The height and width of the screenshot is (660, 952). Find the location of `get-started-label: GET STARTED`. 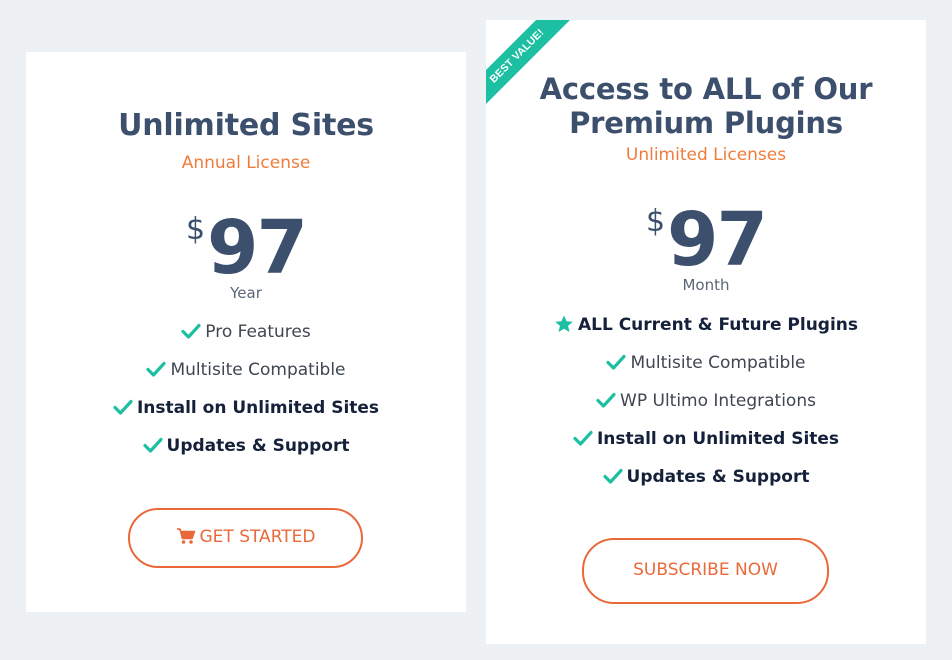

get-started-label: GET STARTED is located at coordinates (257, 537).